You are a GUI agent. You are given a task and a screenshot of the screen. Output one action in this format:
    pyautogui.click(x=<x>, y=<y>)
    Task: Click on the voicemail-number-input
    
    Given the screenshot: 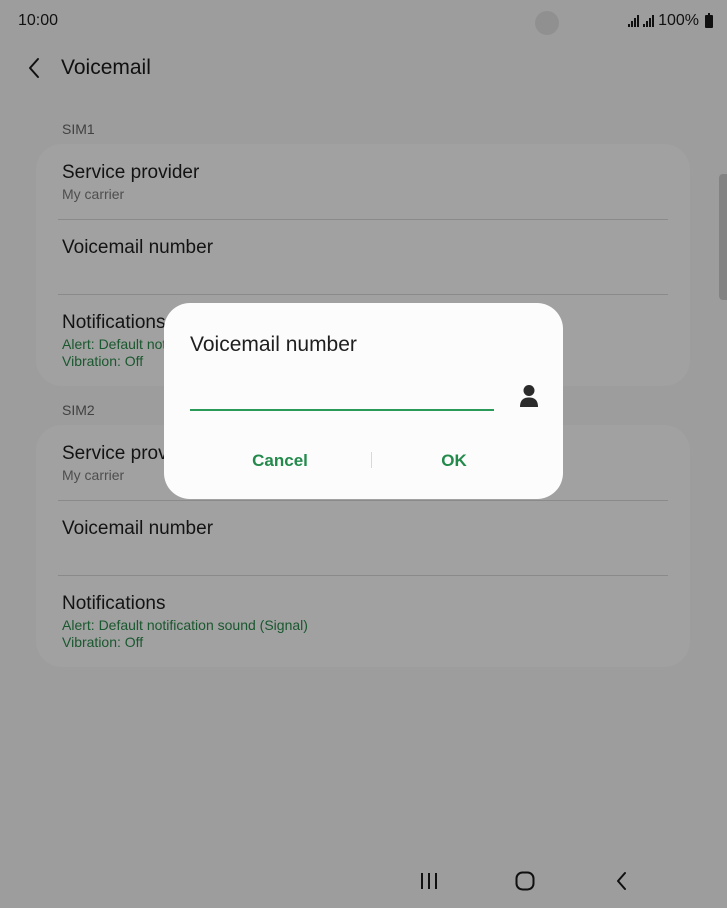 What is the action you would take?
    pyautogui.click(x=342, y=395)
    